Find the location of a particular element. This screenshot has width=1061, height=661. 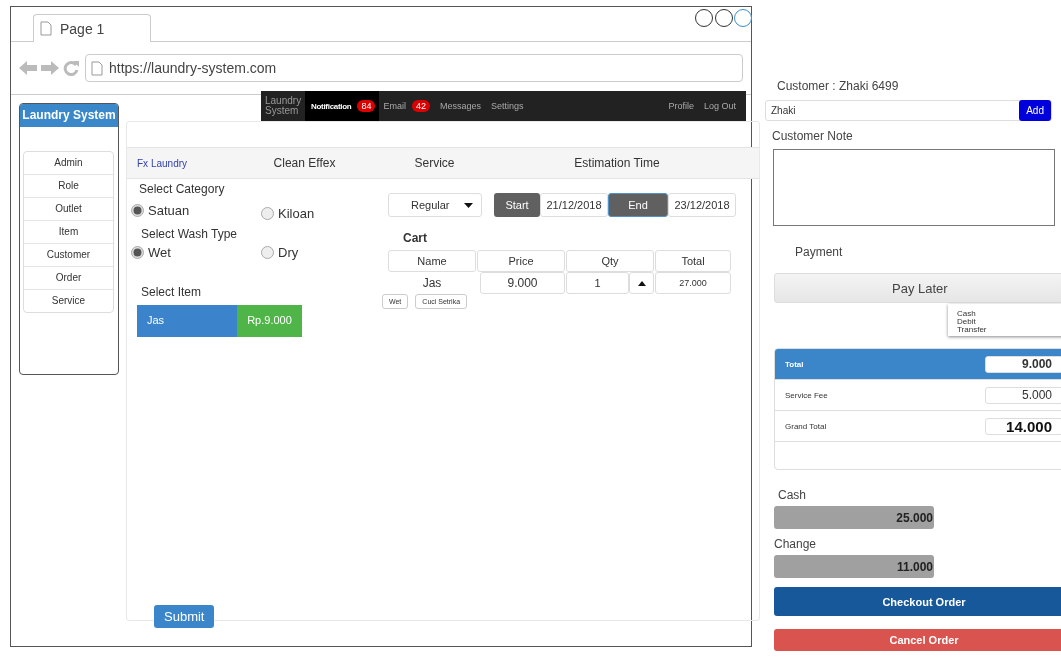

column-heading: Clean Effex is located at coordinates (304, 163).